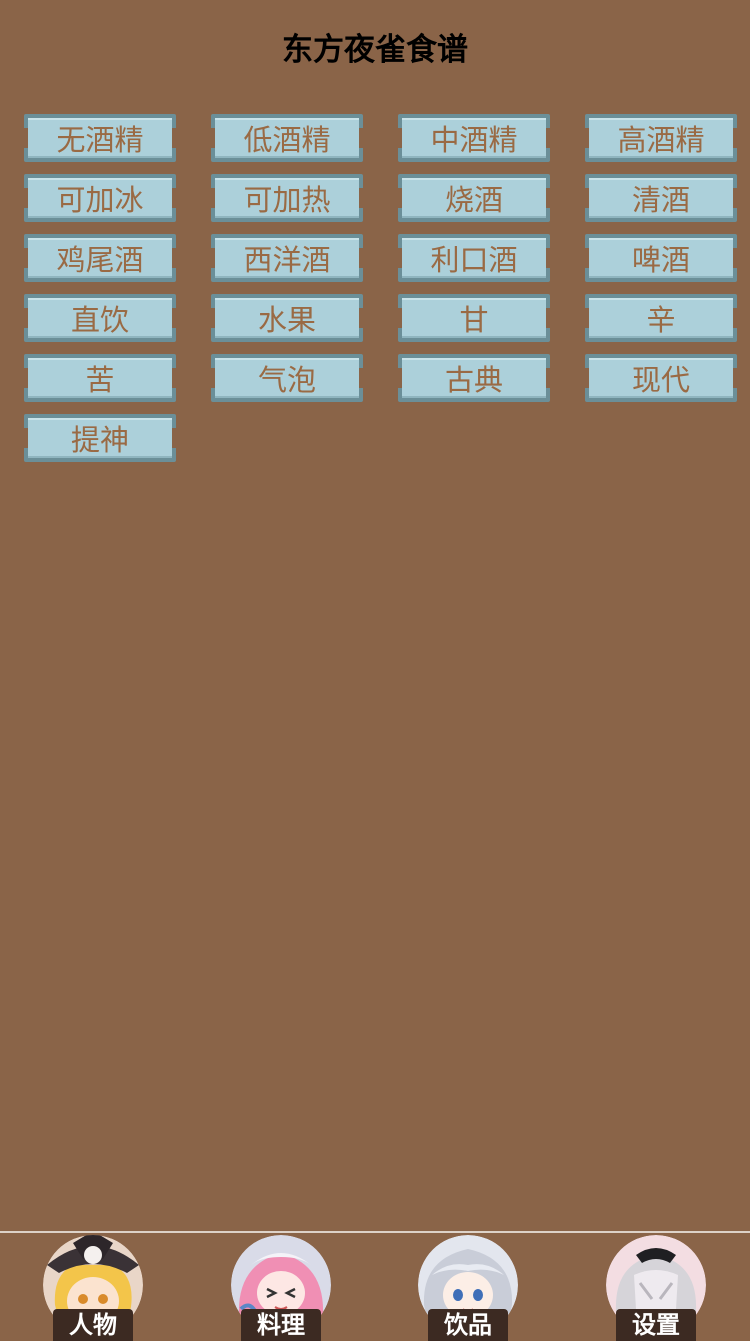 This screenshot has width=750, height=1341. What do you see at coordinates (468, 1287) in the screenshot?
I see `nav-item-drinks: 饮品` at bounding box center [468, 1287].